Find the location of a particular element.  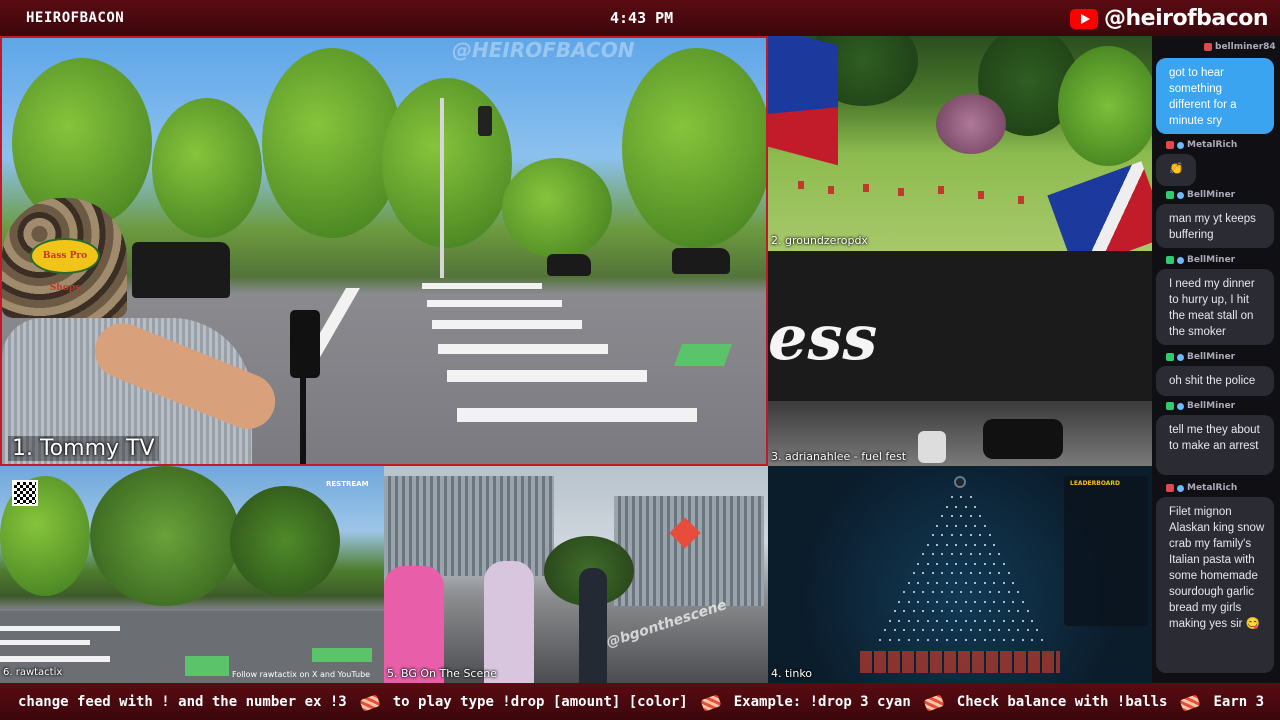

chat-message: man my yt keeps buffering is located at coordinates (1215, 226).